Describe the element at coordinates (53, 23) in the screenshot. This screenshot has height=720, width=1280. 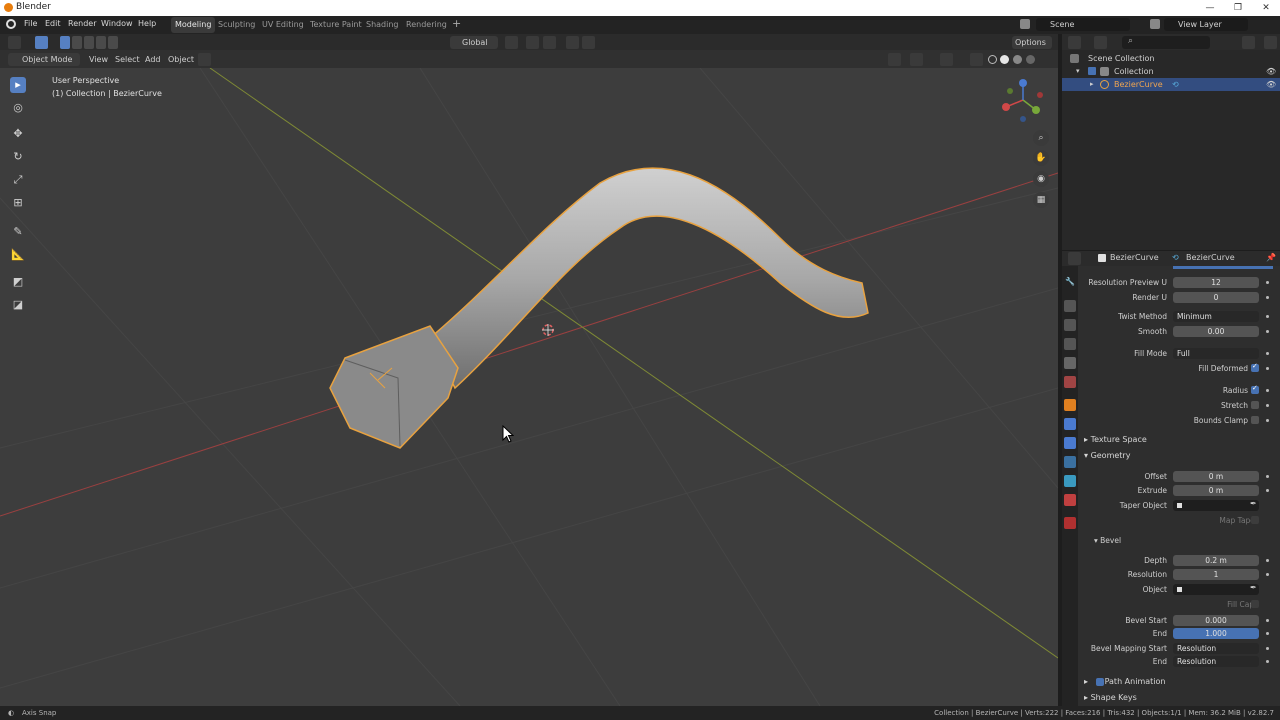
I see `menu-edit: Edit` at that location.